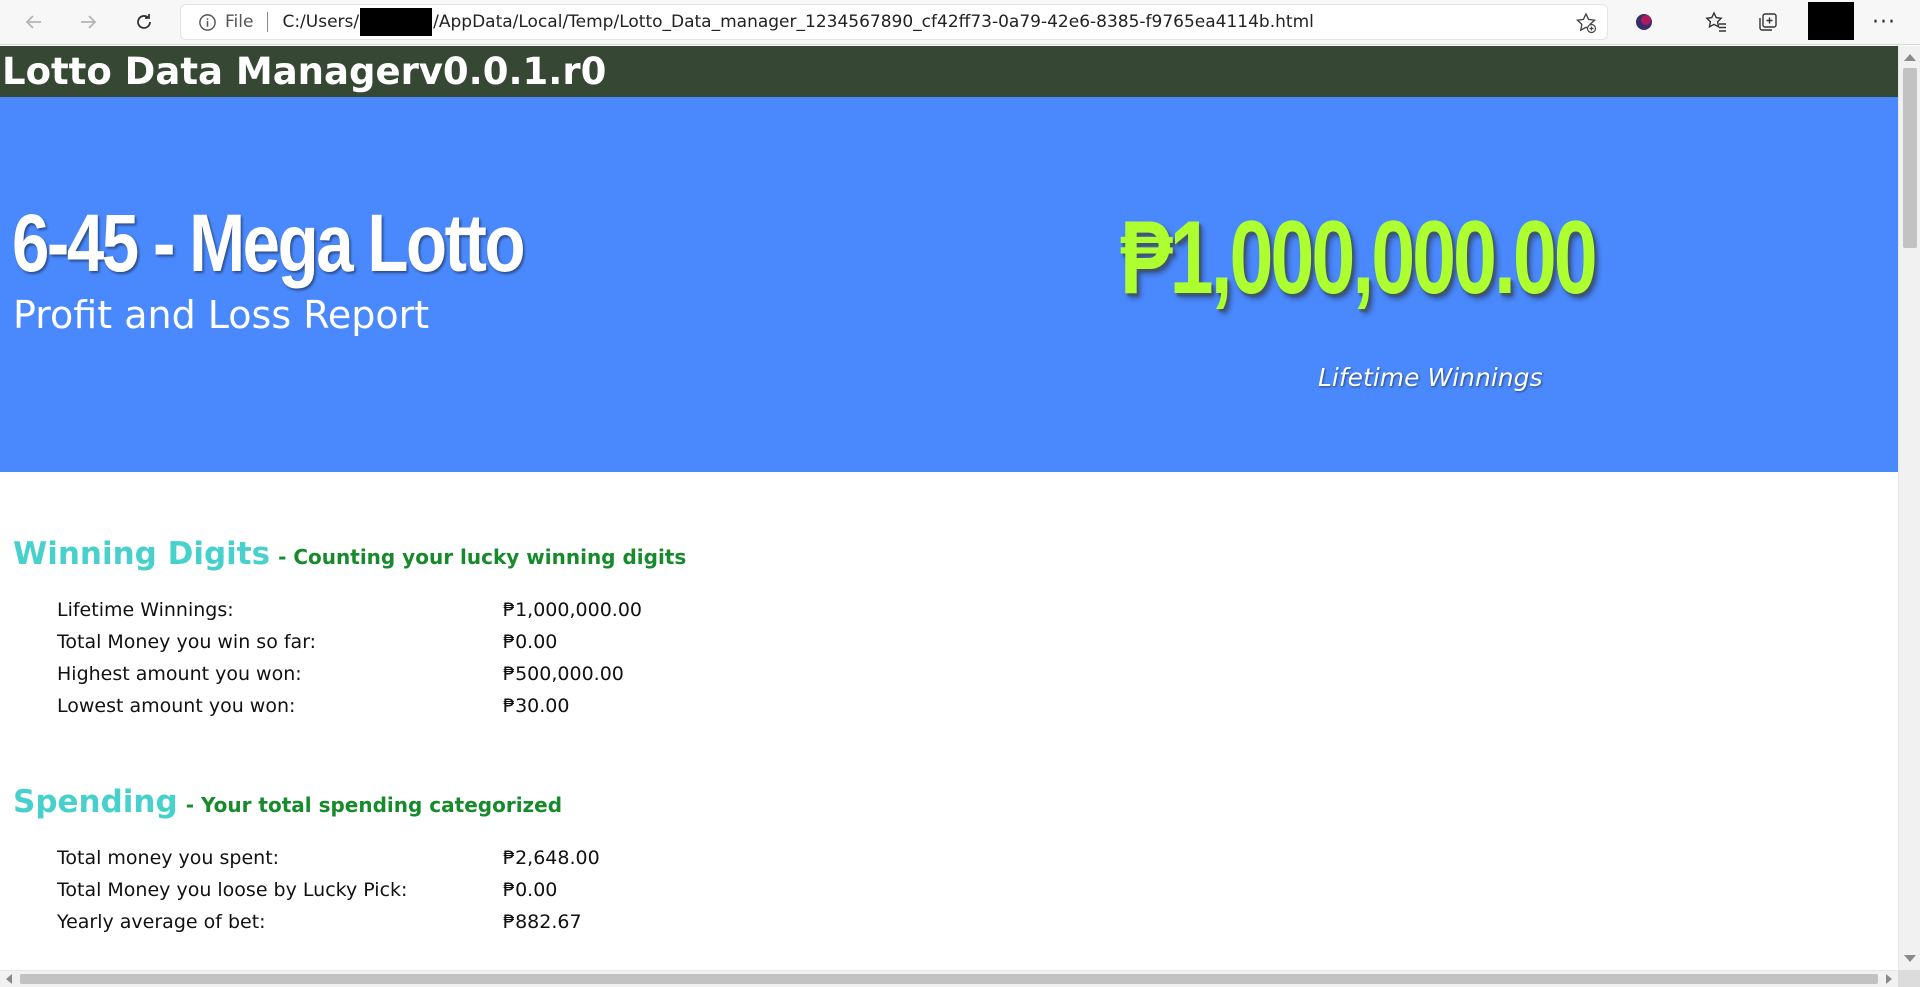  Describe the element at coordinates (268, 22) in the screenshot. I see `address-divider` at that location.